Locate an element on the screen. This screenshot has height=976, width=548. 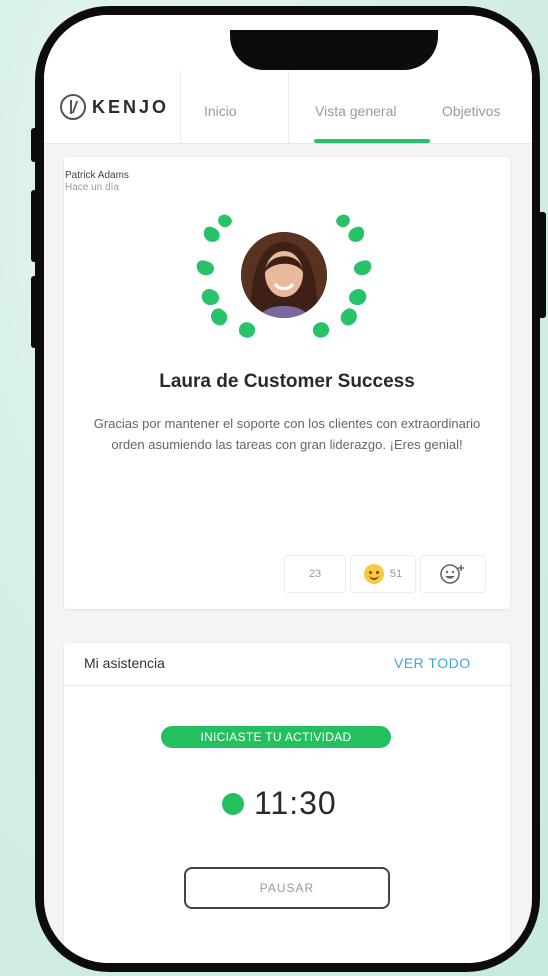
add-reaction-button is located at coordinates (453, 574).